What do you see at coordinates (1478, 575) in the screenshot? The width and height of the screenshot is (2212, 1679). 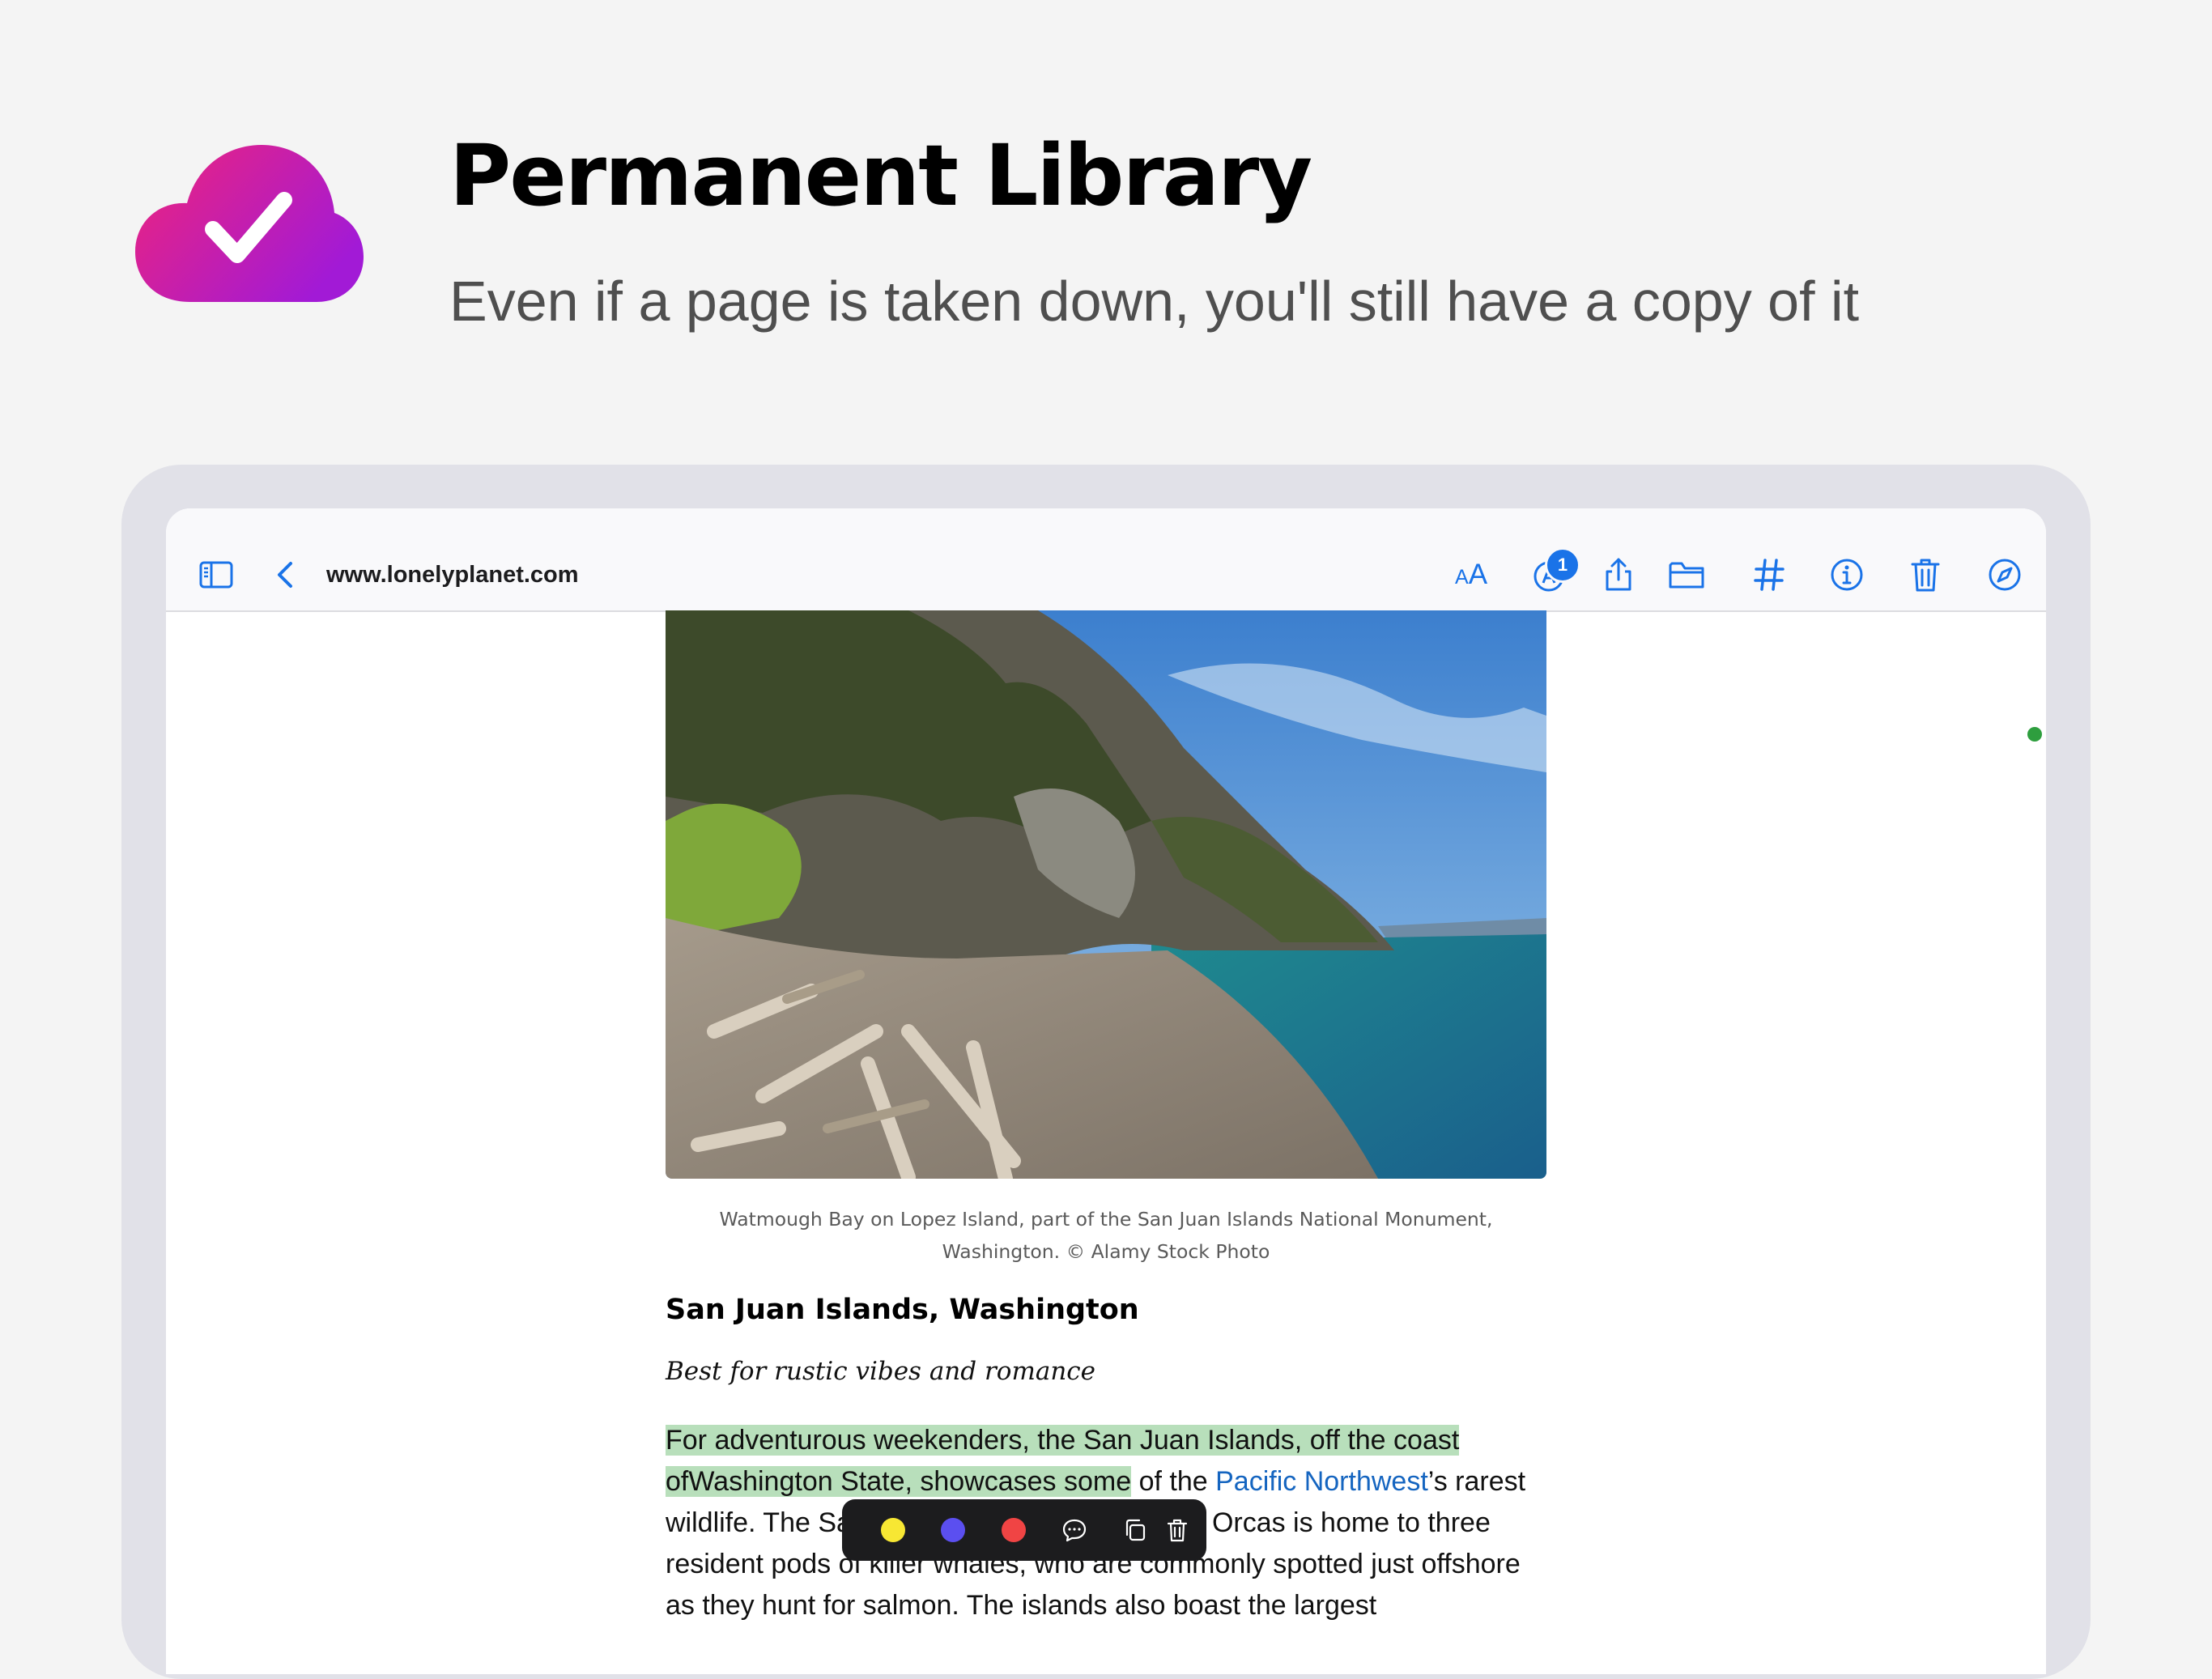 I see `text-size-large-label: A` at bounding box center [1478, 575].